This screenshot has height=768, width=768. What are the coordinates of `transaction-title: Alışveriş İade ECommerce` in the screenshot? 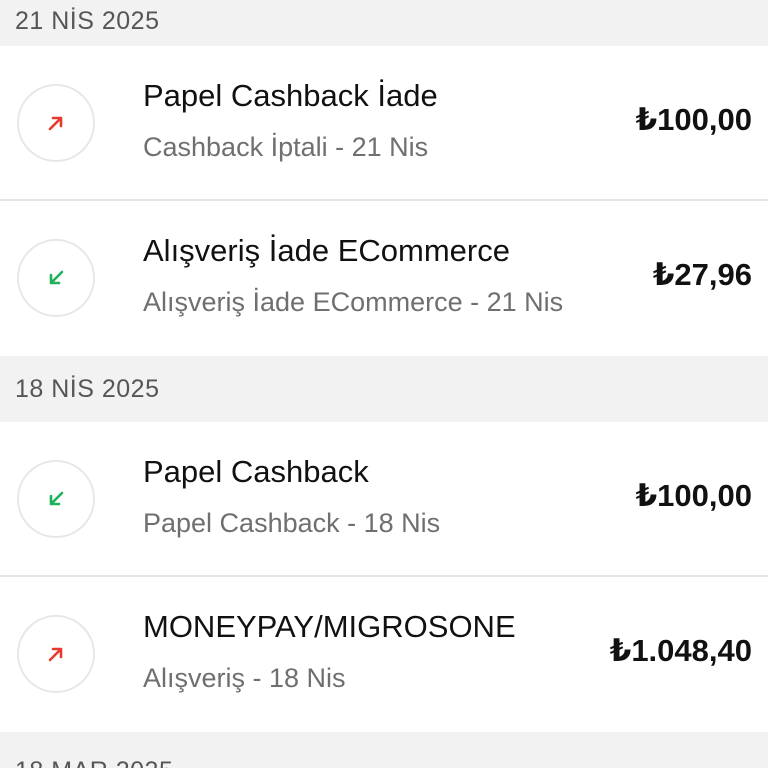 It's located at (326, 250).